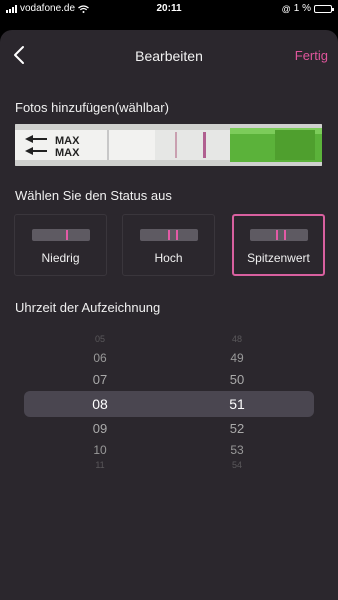 This screenshot has height=600, width=338. I want to click on nav-bar: Bearbeiten Fertig, so click(169, 56).